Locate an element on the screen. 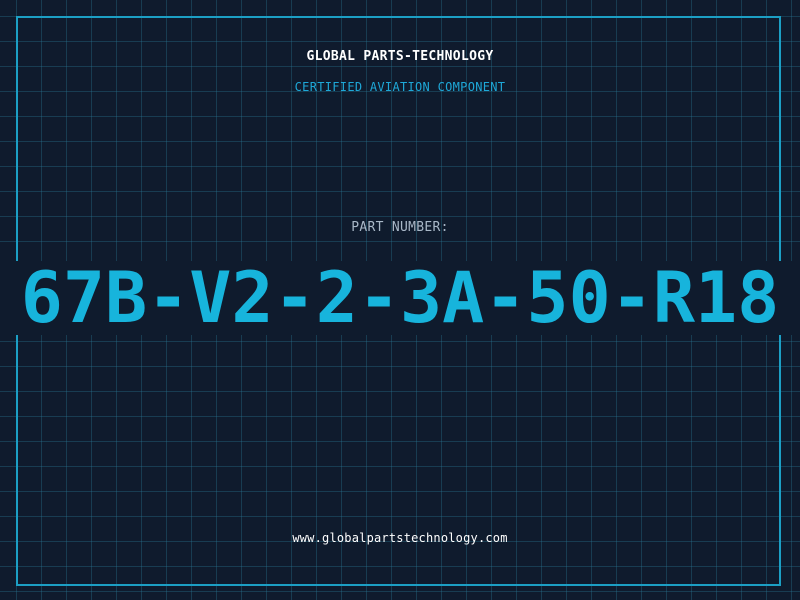 This screenshot has height=600, width=800. website-link: www.globalpartstechnology.com is located at coordinates (400, 538).